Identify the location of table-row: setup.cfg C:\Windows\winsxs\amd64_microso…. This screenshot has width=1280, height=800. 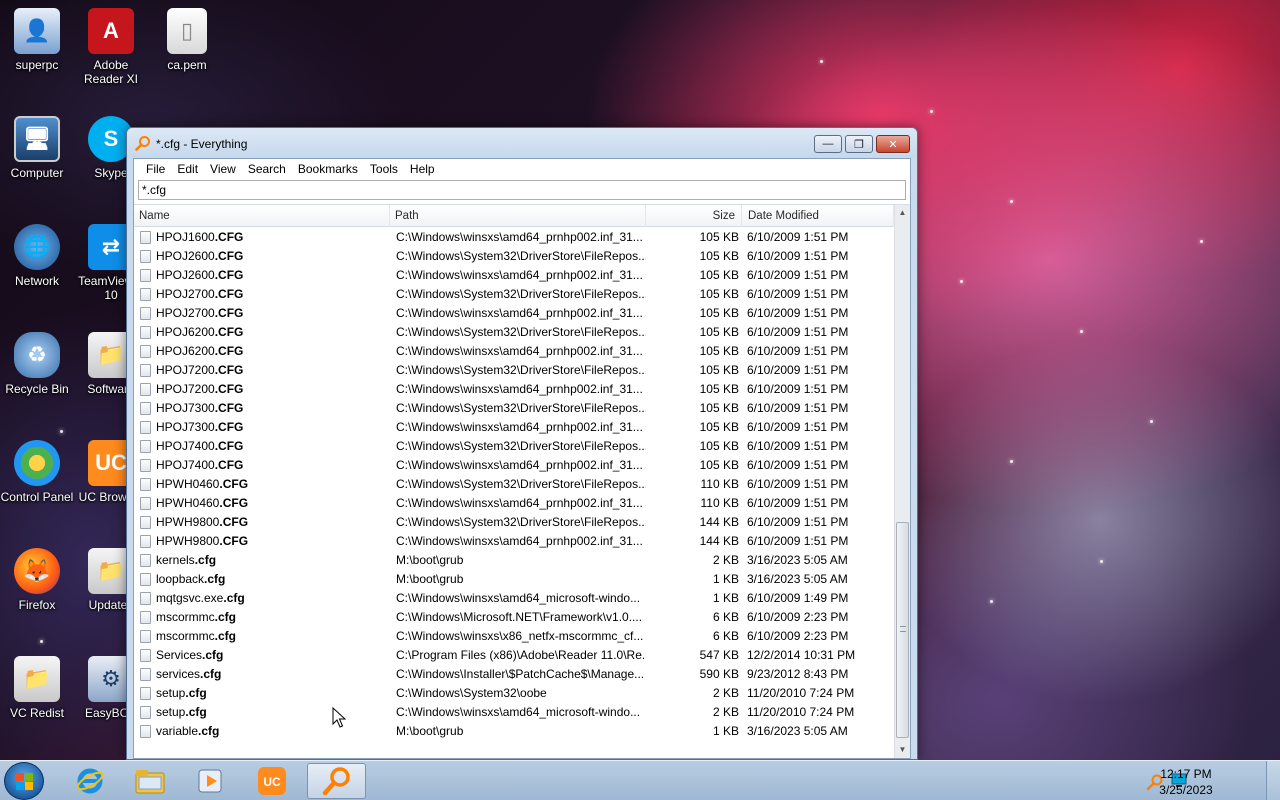
(514, 712).